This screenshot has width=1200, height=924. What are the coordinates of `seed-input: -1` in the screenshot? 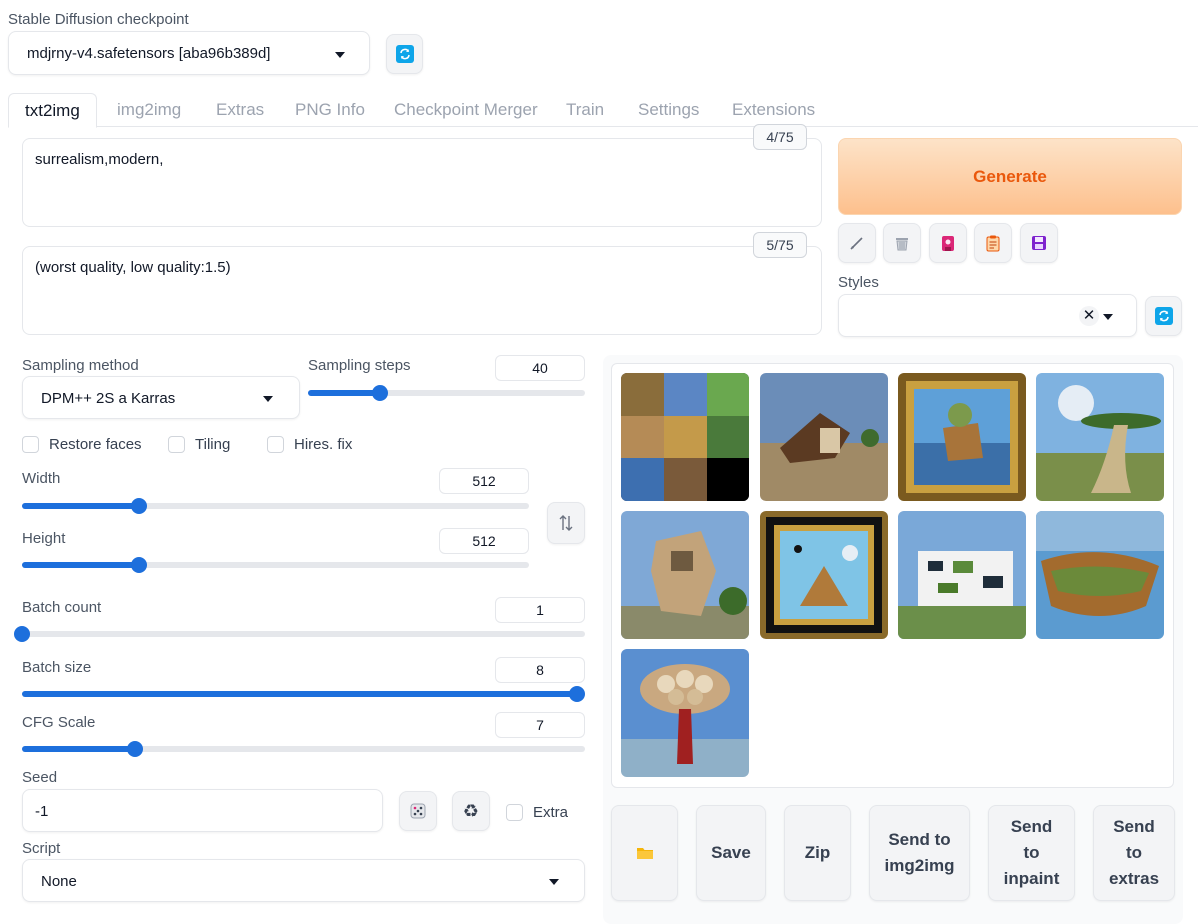 It's located at (202, 810).